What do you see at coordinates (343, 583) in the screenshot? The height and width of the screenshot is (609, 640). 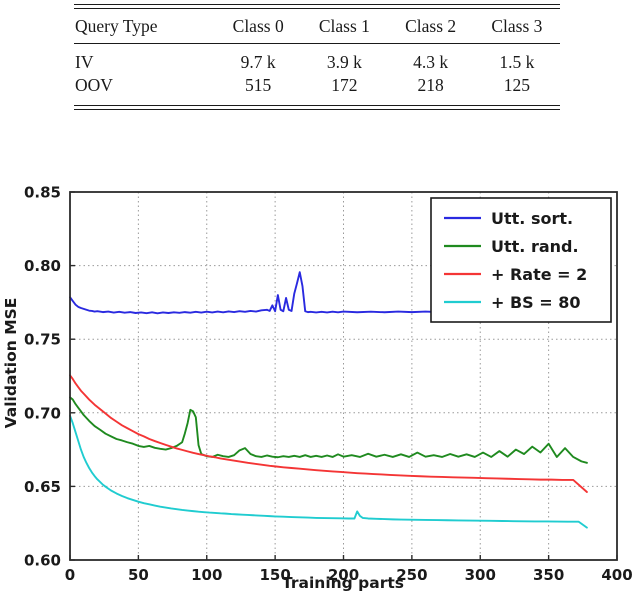 I see `x-axis-title: Training parts` at bounding box center [343, 583].